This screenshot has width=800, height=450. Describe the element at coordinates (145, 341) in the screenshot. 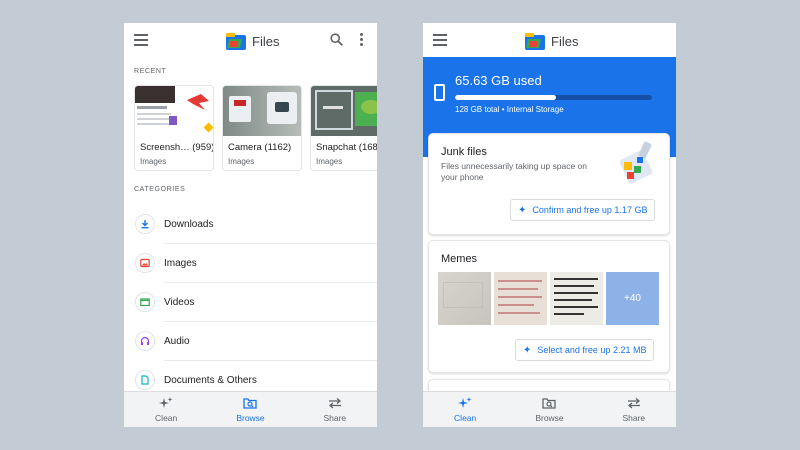

I see `headphones-icon` at that location.